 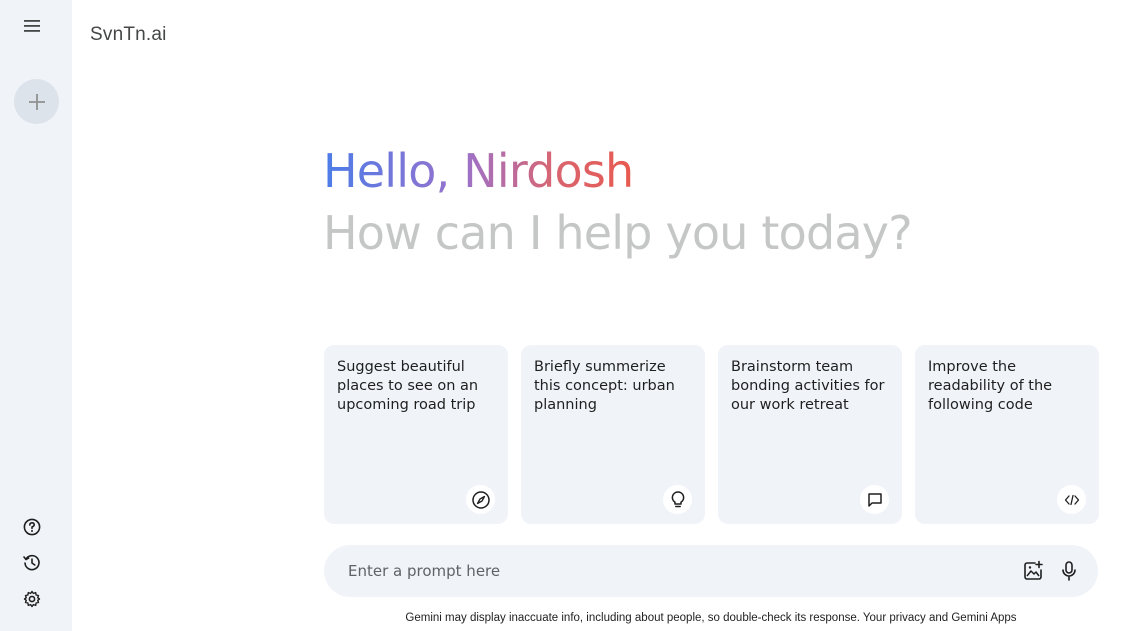 I want to click on help-icon, so click(x=32, y=527).